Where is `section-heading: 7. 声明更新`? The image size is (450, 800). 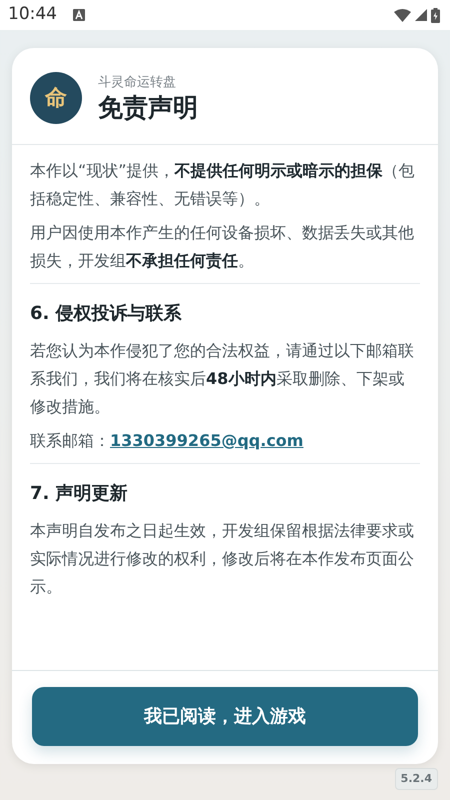
section-heading: 7. 声明更新 is located at coordinates (79, 494).